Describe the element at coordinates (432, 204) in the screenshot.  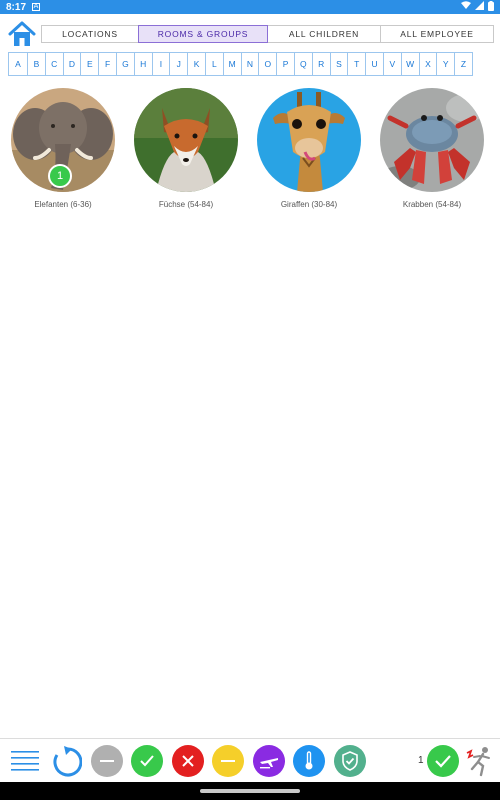
I see `group-label: Krabben (54-84)` at that location.